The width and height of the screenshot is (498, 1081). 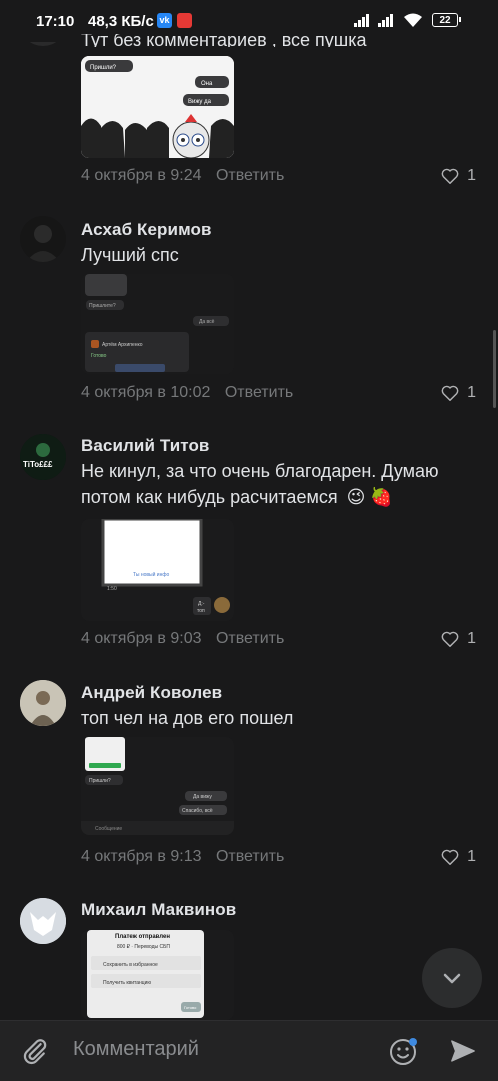 What do you see at coordinates (197, 811) in the screenshot?
I see `svg-text: Спасибо, всё` at bounding box center [197, 811].